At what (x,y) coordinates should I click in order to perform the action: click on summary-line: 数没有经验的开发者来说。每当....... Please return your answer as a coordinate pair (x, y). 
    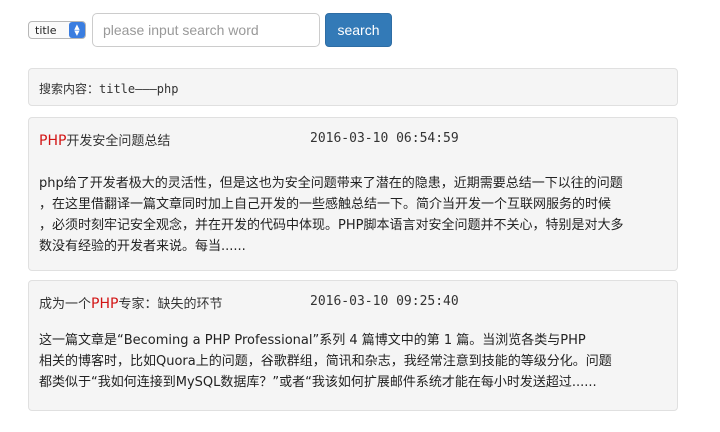
    Looking at the image, I should click on (142, 246).